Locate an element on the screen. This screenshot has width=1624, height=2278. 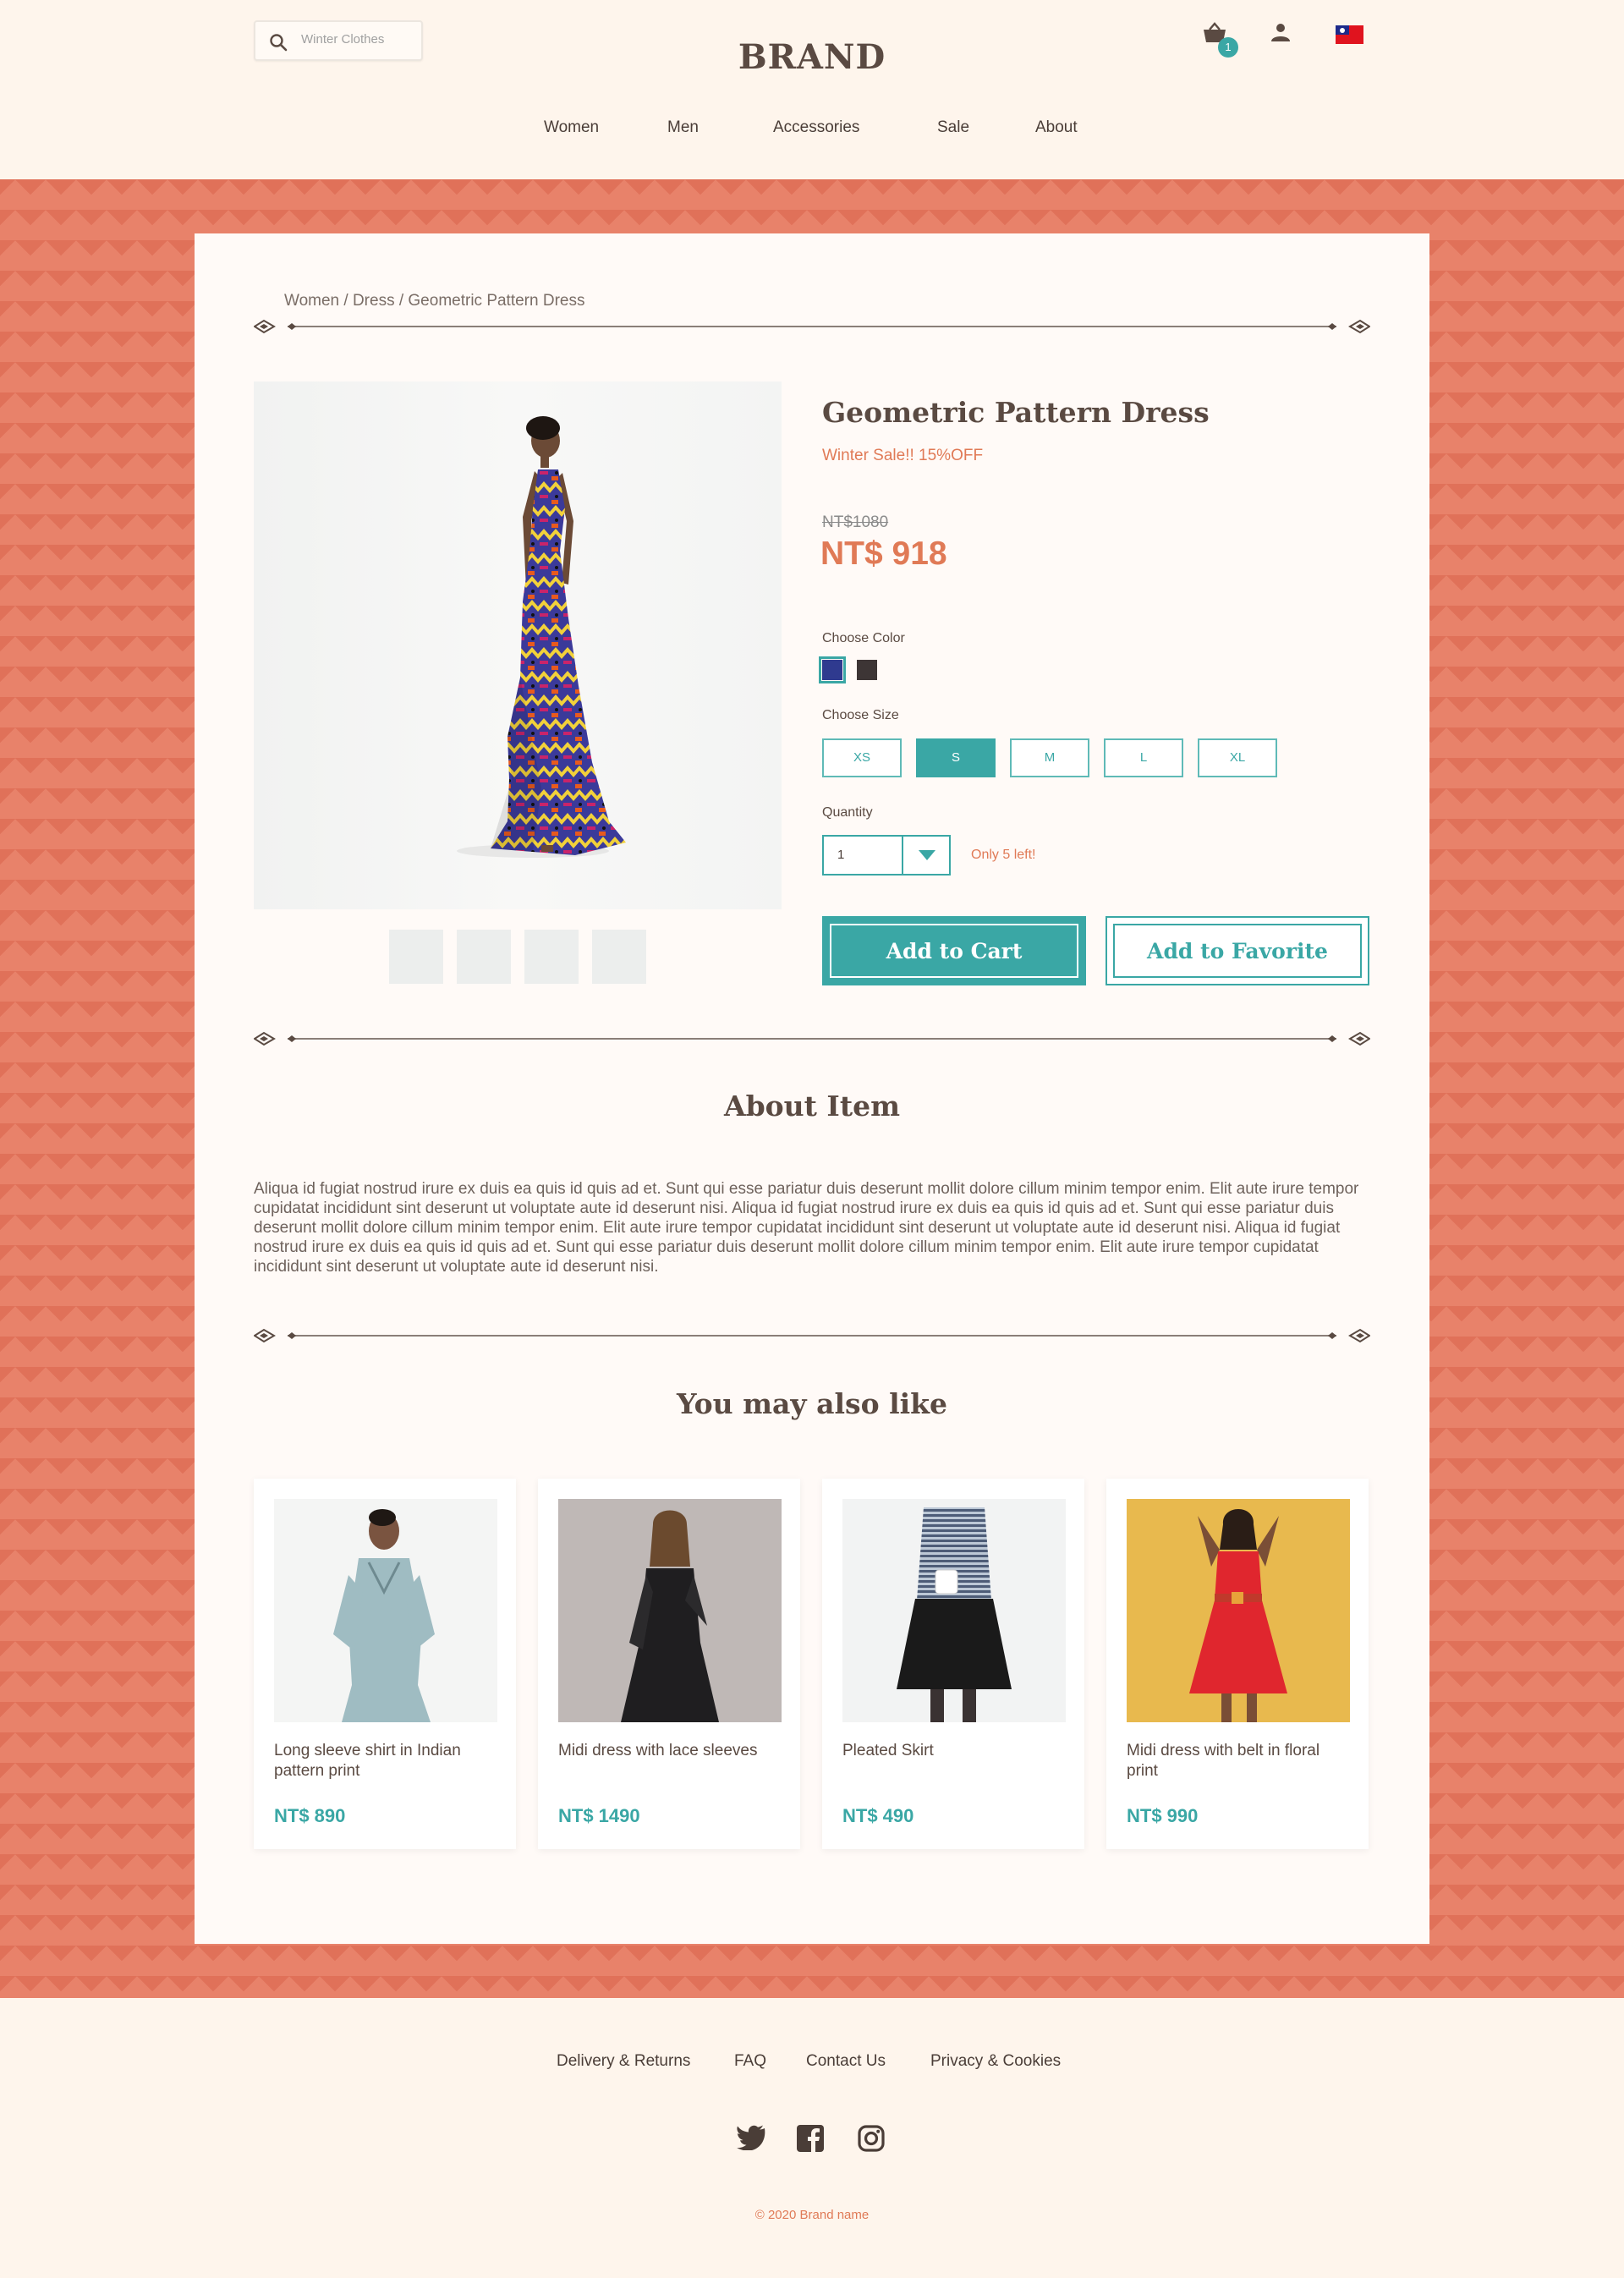
product-main-image is located at coordinates (518, 645).